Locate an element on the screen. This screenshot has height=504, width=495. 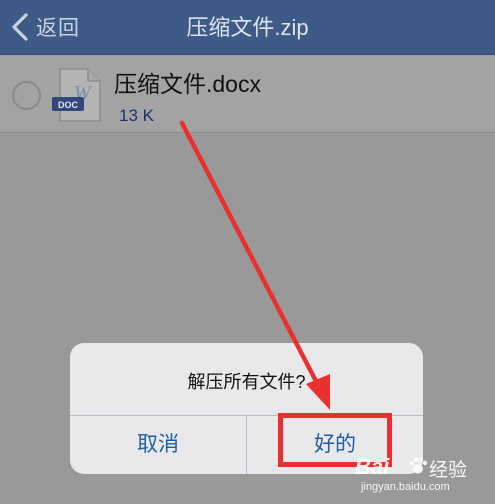
watermark-url: jingyan.baidu.com is located at coordinates (405, 487).